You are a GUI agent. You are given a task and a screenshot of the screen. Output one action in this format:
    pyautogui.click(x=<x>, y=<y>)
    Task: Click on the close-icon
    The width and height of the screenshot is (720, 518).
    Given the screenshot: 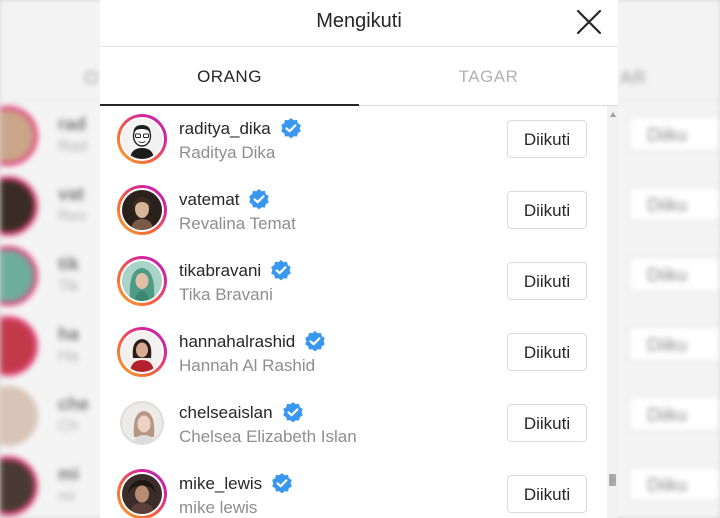 What is the action you would take?
    pyautogui.click(x=589, y=22)
    